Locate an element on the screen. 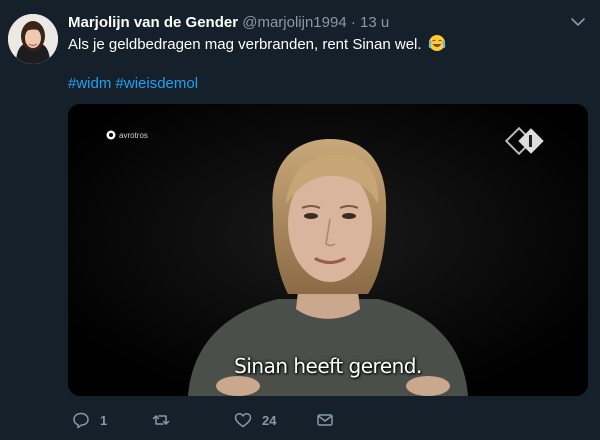  like-button: 24 is located at coordinates (255, 420).